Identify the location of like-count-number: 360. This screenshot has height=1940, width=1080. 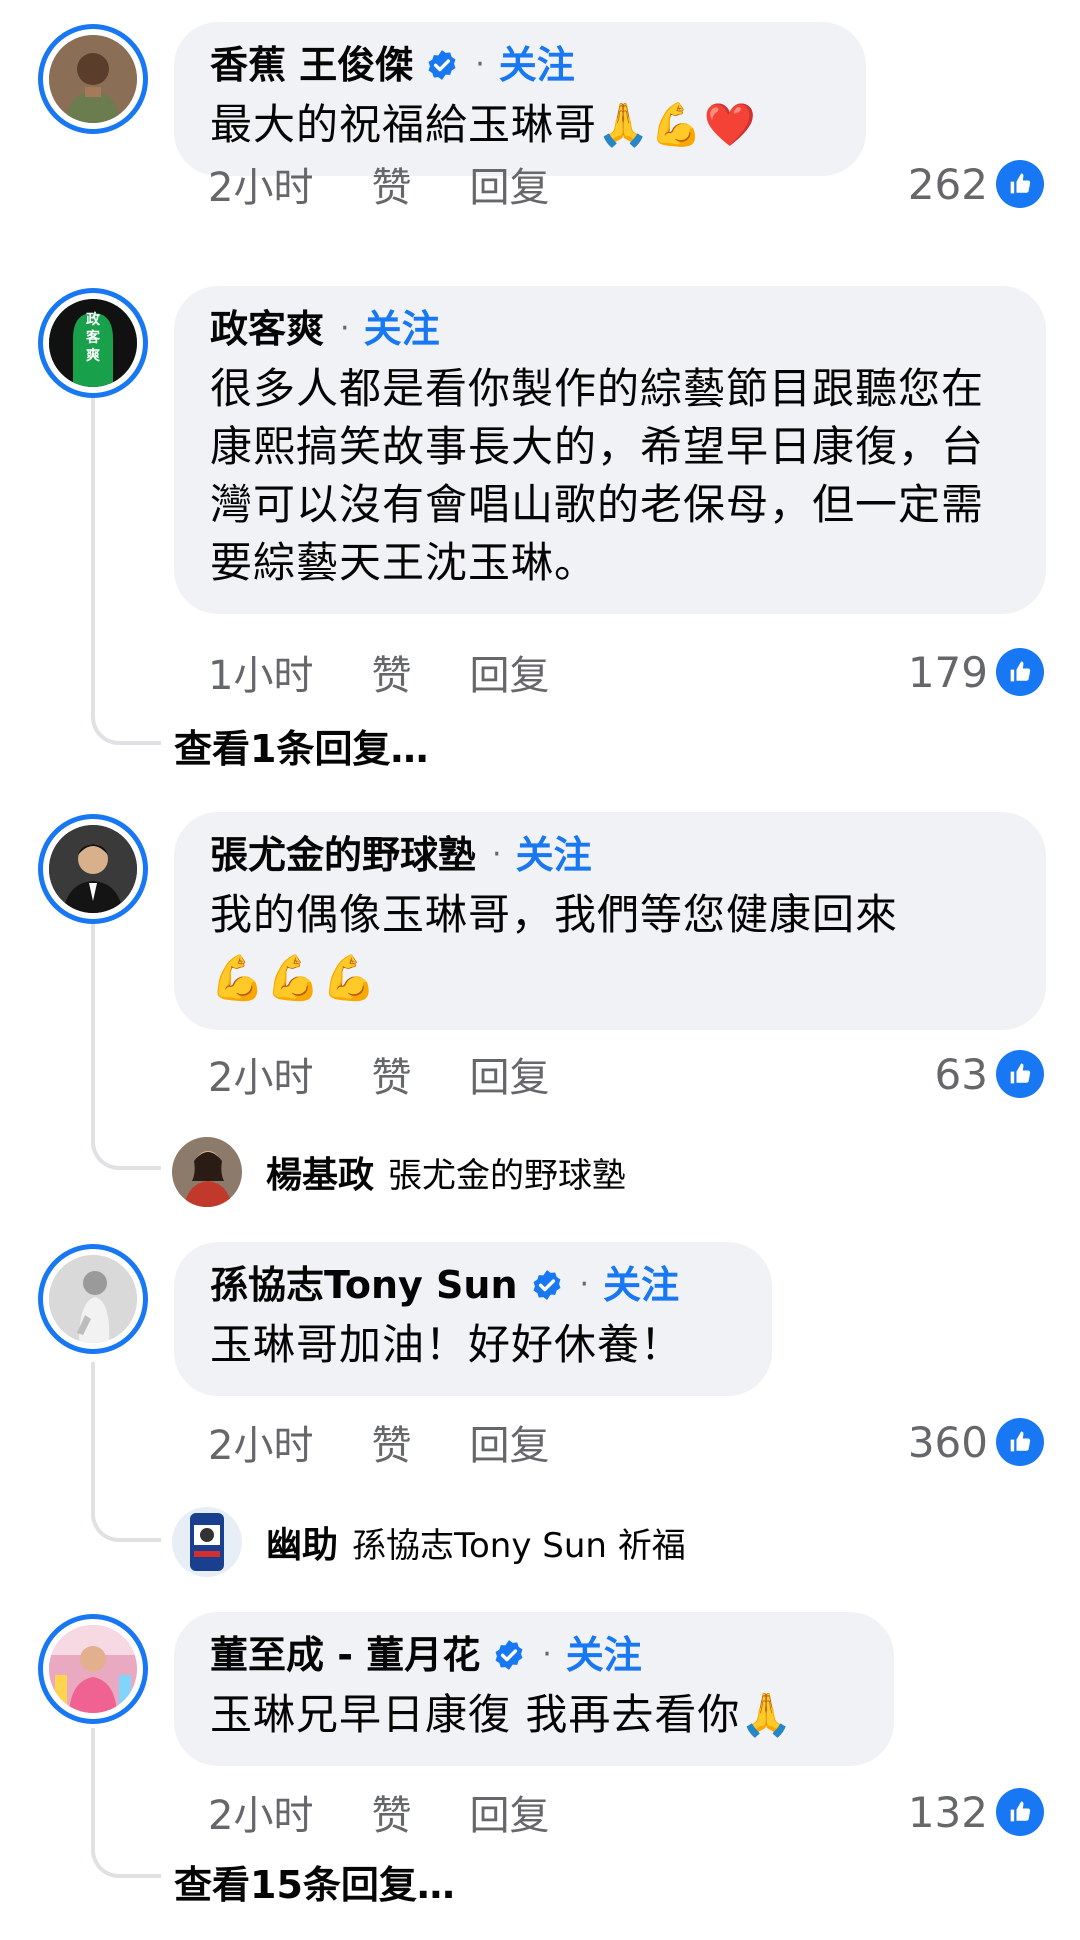
(947, 1442).